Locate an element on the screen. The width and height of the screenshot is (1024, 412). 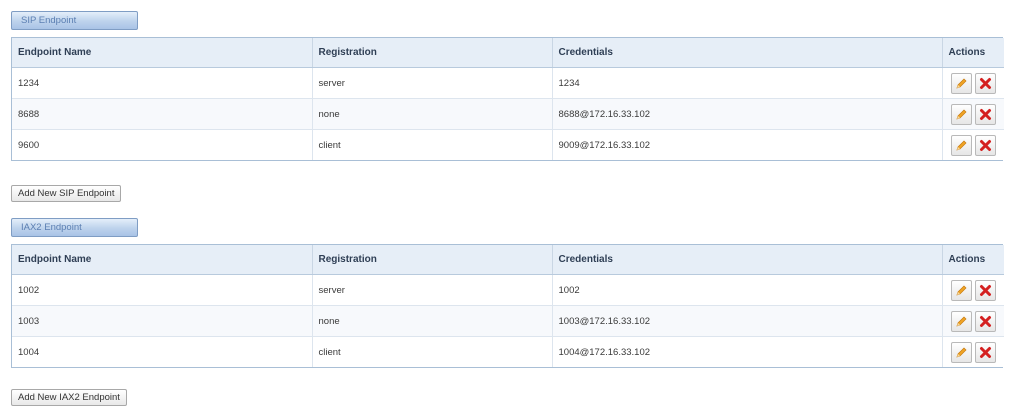
add-sip-endpoint-label: Add New SIP Endpoint is located at coordinates (66, 193).